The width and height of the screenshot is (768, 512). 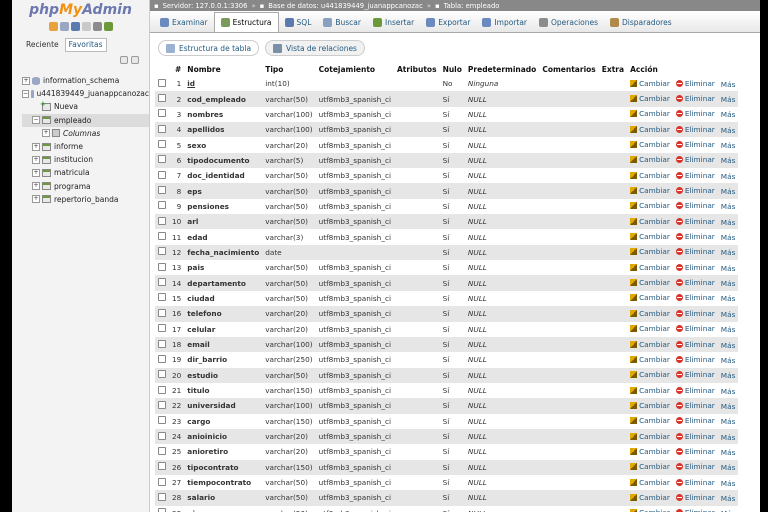 What do you see at coordinates (85, 133) in the screenshot?
I see `tree-item-columnas: + Columnas` at bounding box center [85, 133].